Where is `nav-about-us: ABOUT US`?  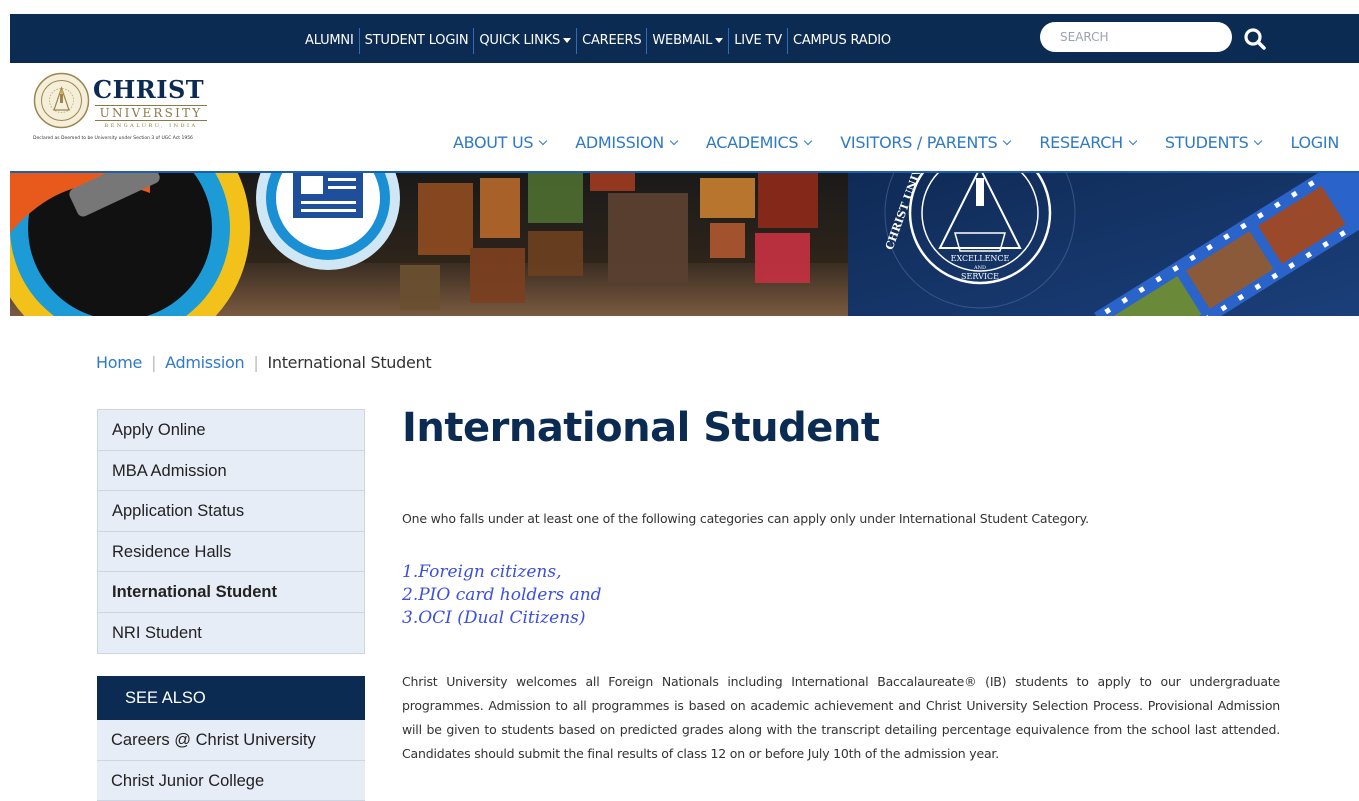
nav-about-us: ABOUT US is located at coordinates (499, 142).